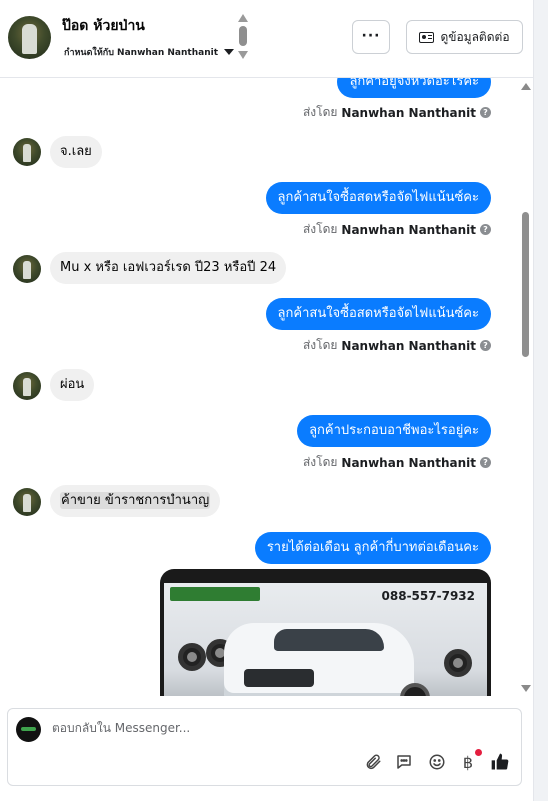  Describe the element at coordinates (72, 385) in the screenshot. I see `incoming-message: ผ่อน` at that location.